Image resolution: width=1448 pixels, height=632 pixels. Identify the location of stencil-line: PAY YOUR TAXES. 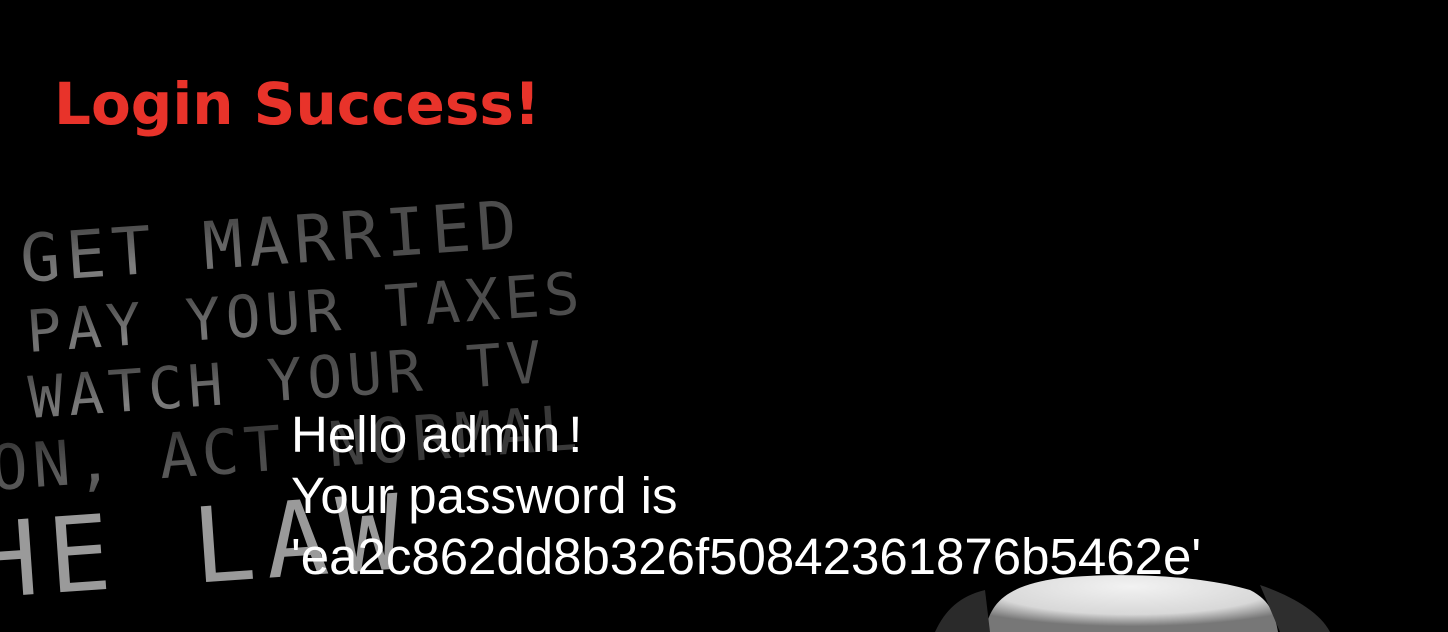
(305, 312).